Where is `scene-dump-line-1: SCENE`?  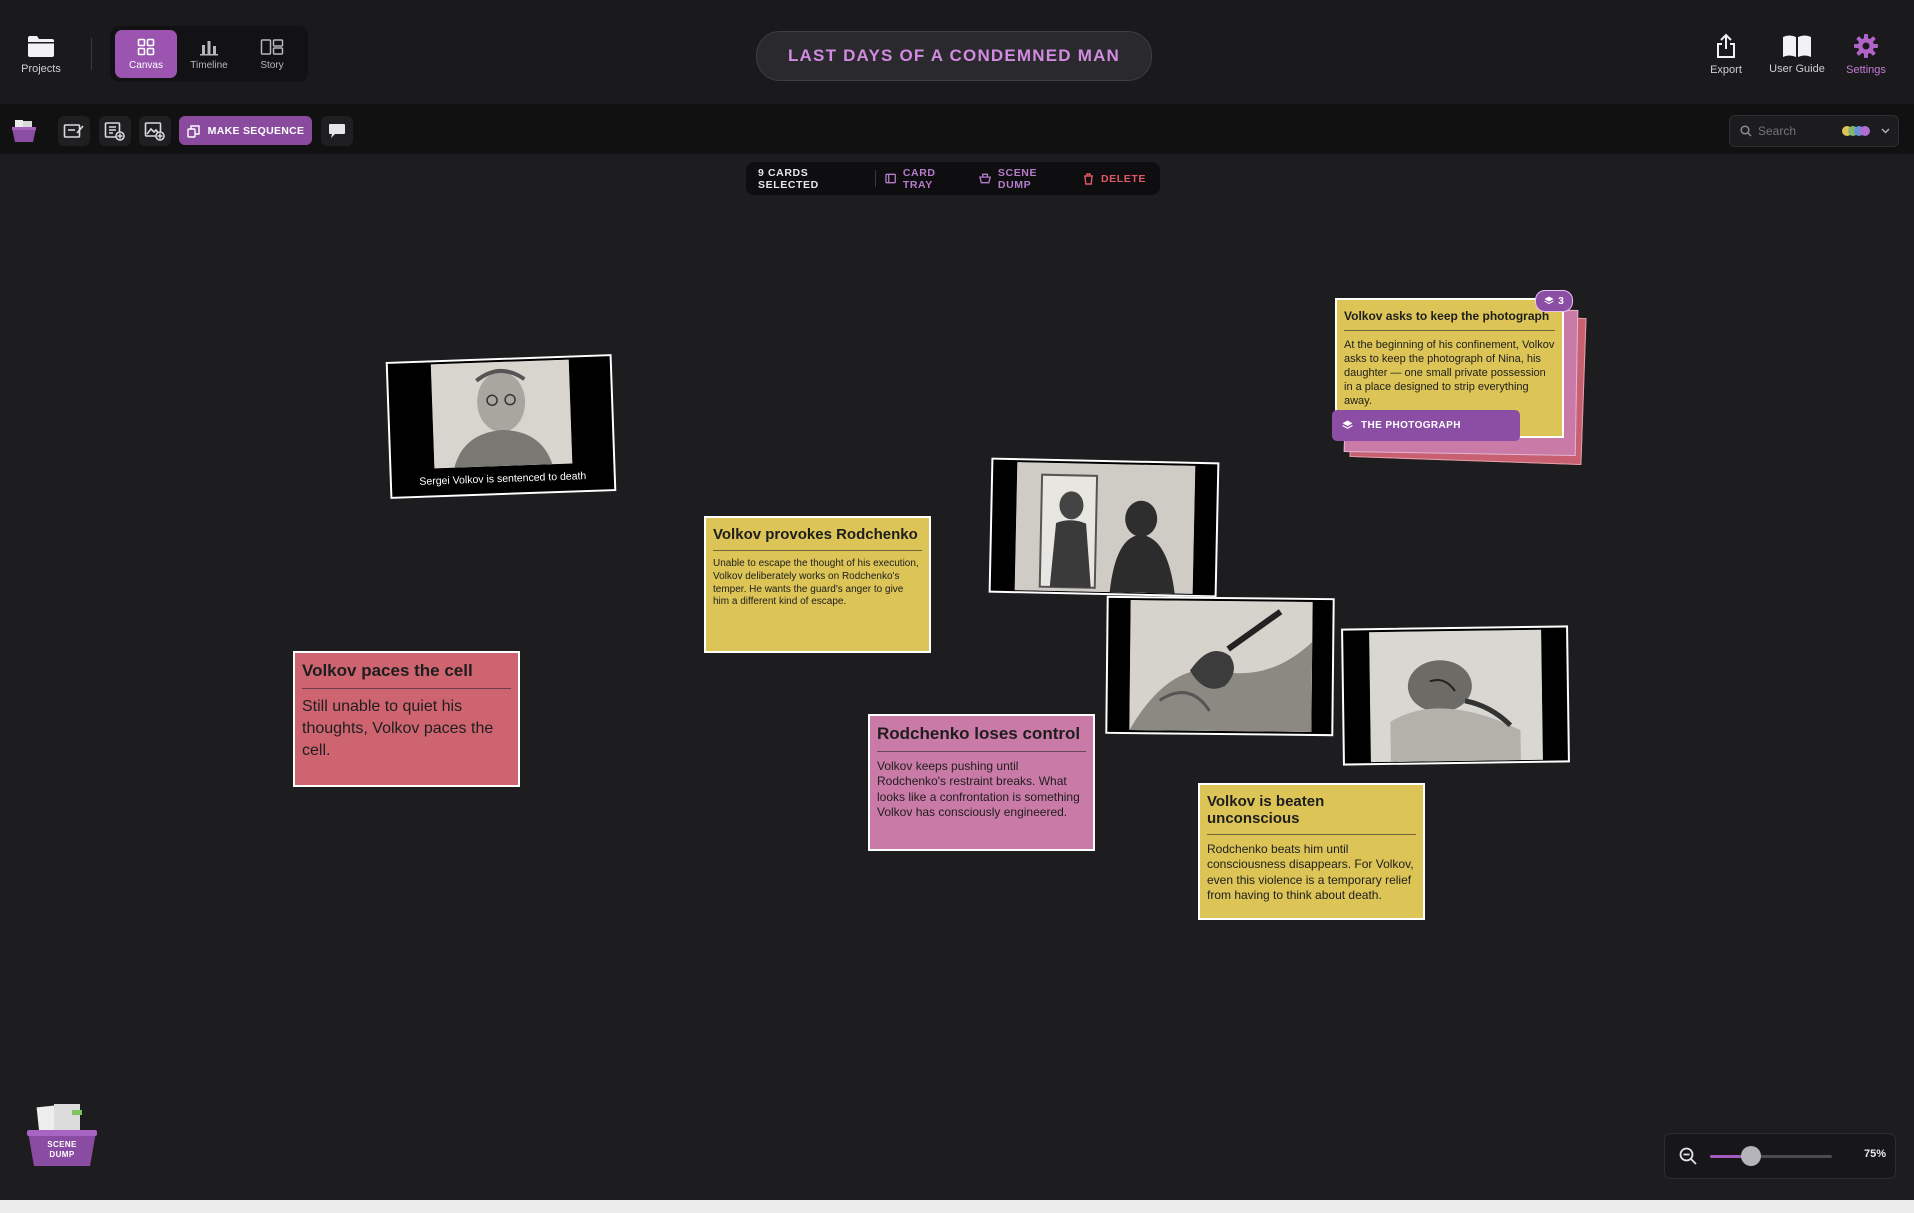
scene-dump-line-1: SCENE is located at coordinates (62, 1144).